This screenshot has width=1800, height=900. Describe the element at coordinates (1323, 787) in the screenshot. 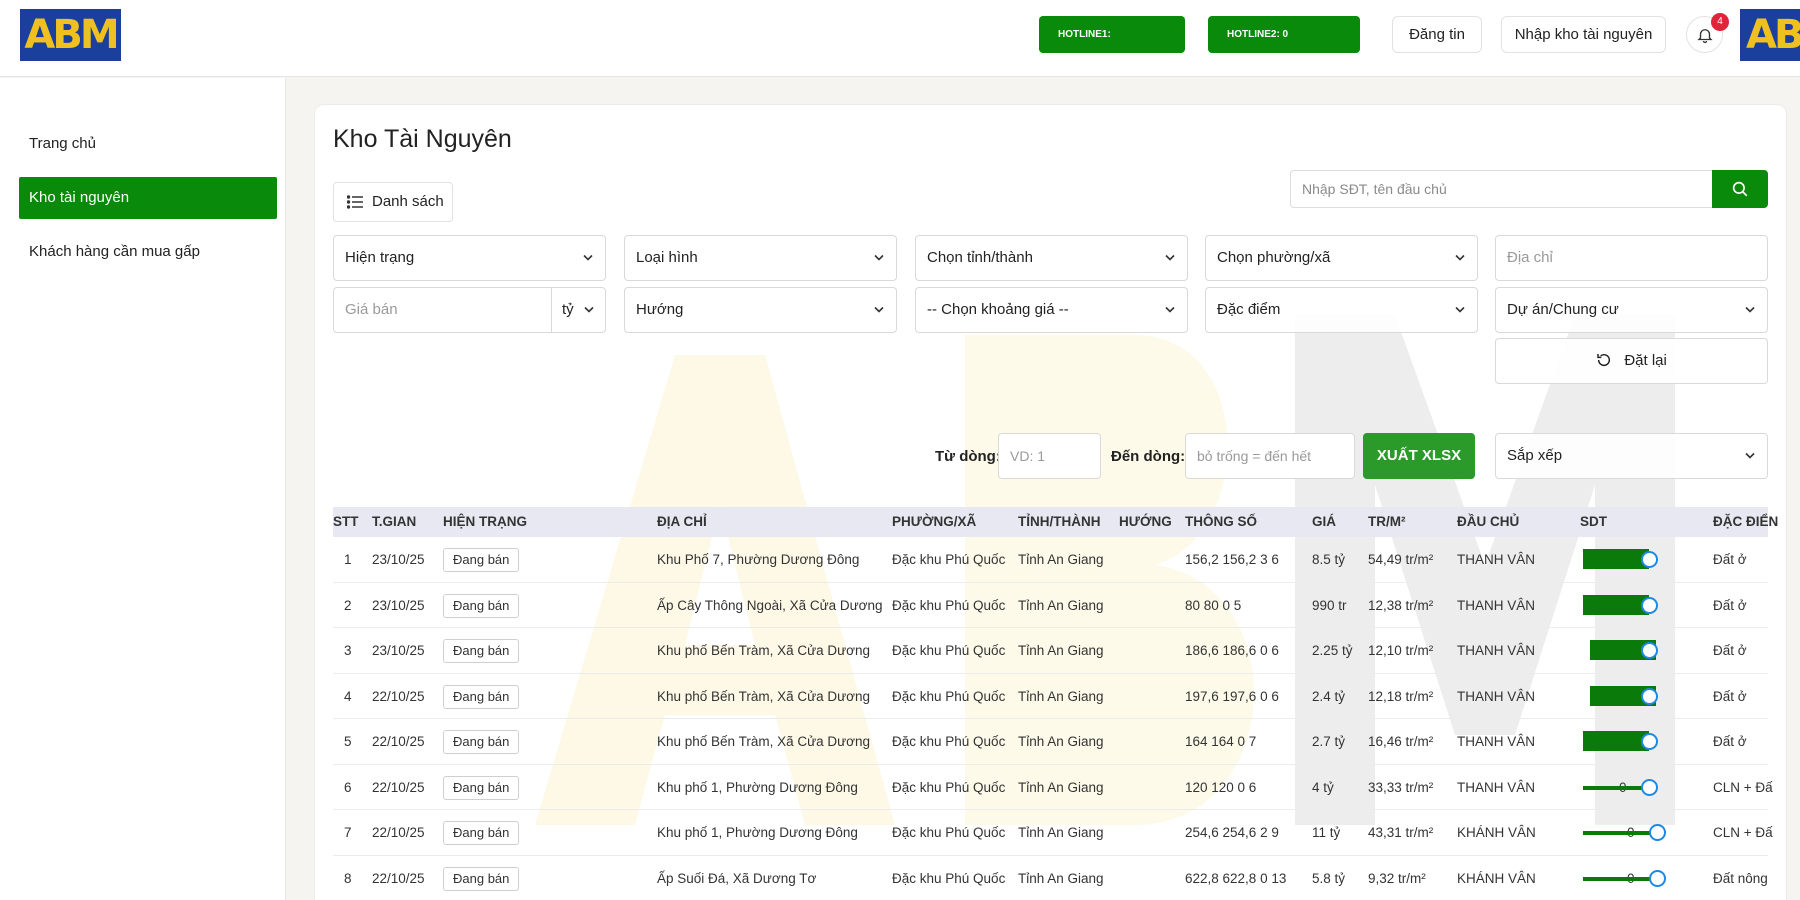

I see `row-price: 4 tỷ` at that location.